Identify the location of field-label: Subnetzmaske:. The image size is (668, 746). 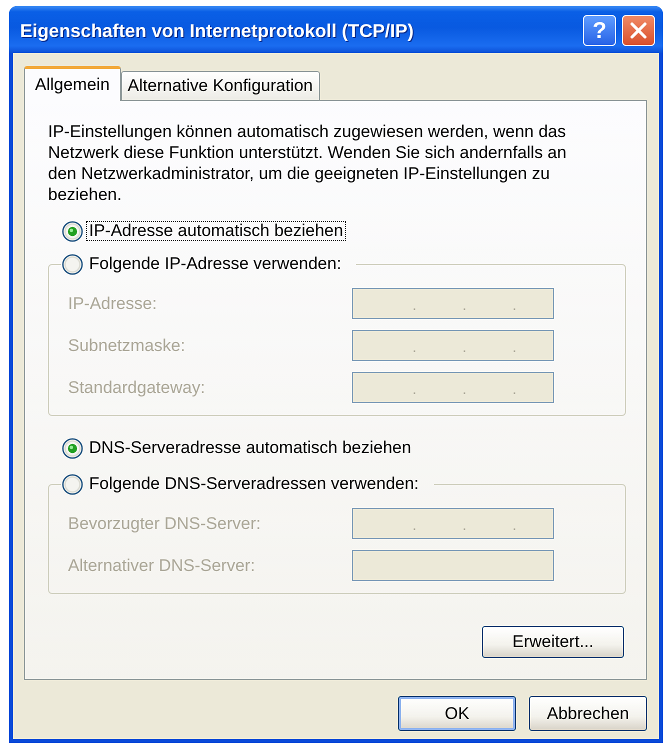
(127, 346).